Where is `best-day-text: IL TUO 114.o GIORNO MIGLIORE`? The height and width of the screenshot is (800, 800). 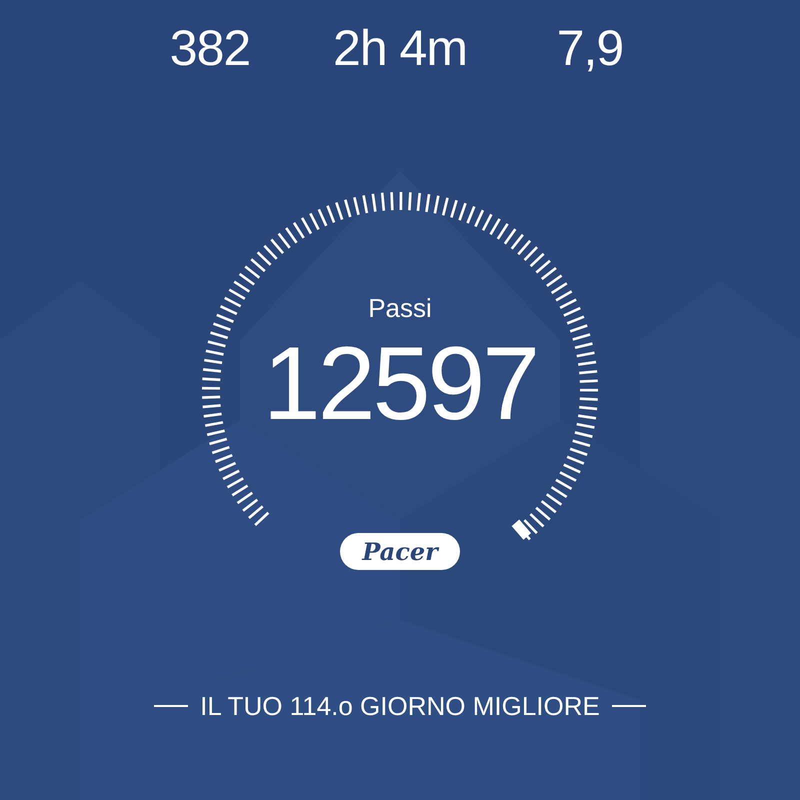
best-day-text: IL TUO 114.o GIORNO MIGLIORE is located at coordinates (400, 706).